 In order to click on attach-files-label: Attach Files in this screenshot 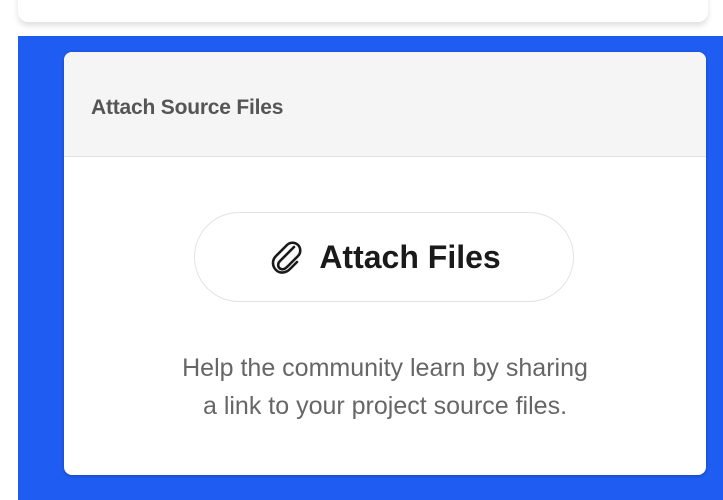, I will do `click(410, 256)`.